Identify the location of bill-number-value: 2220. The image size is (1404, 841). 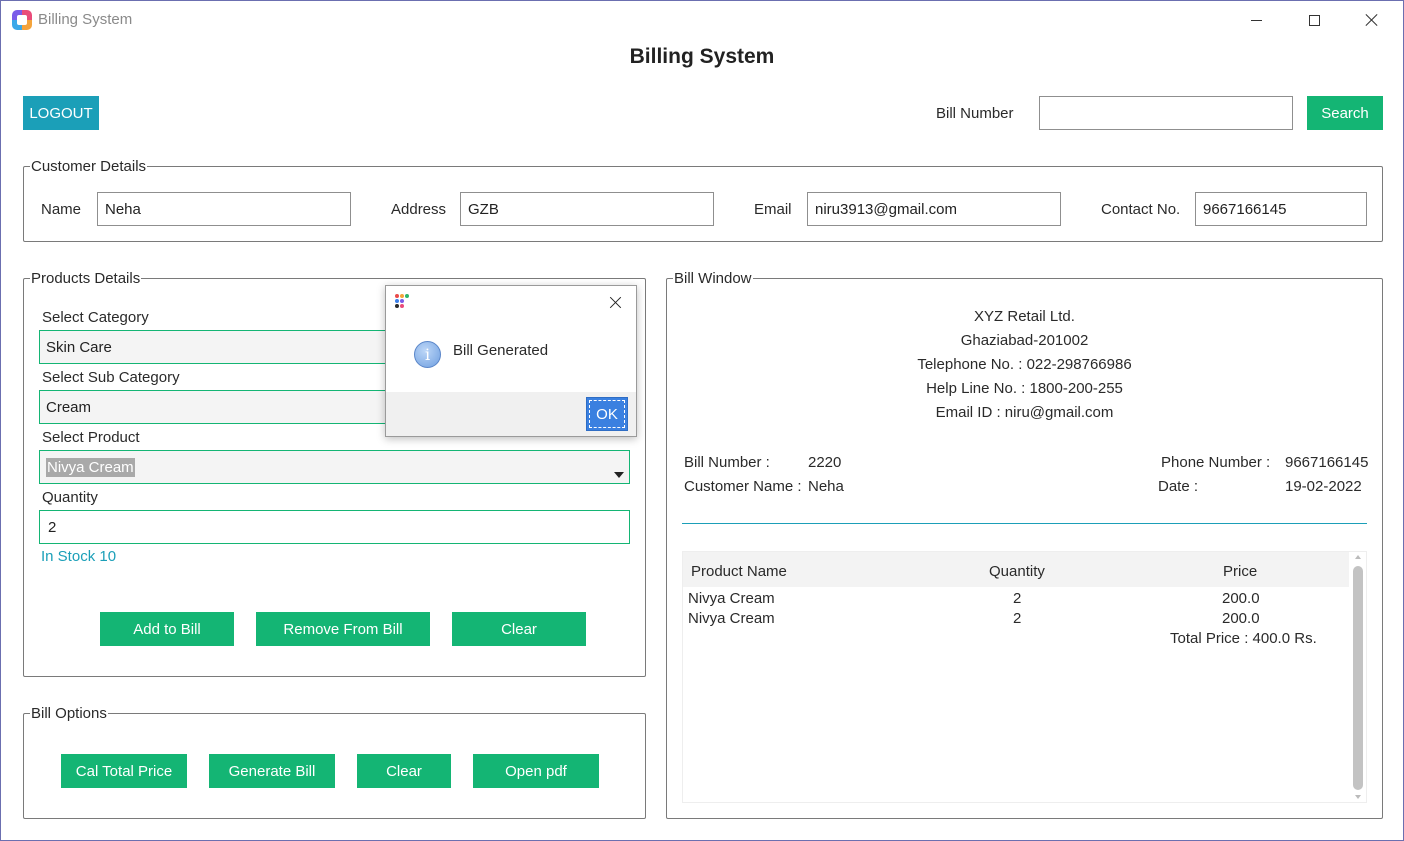
(825, 462).